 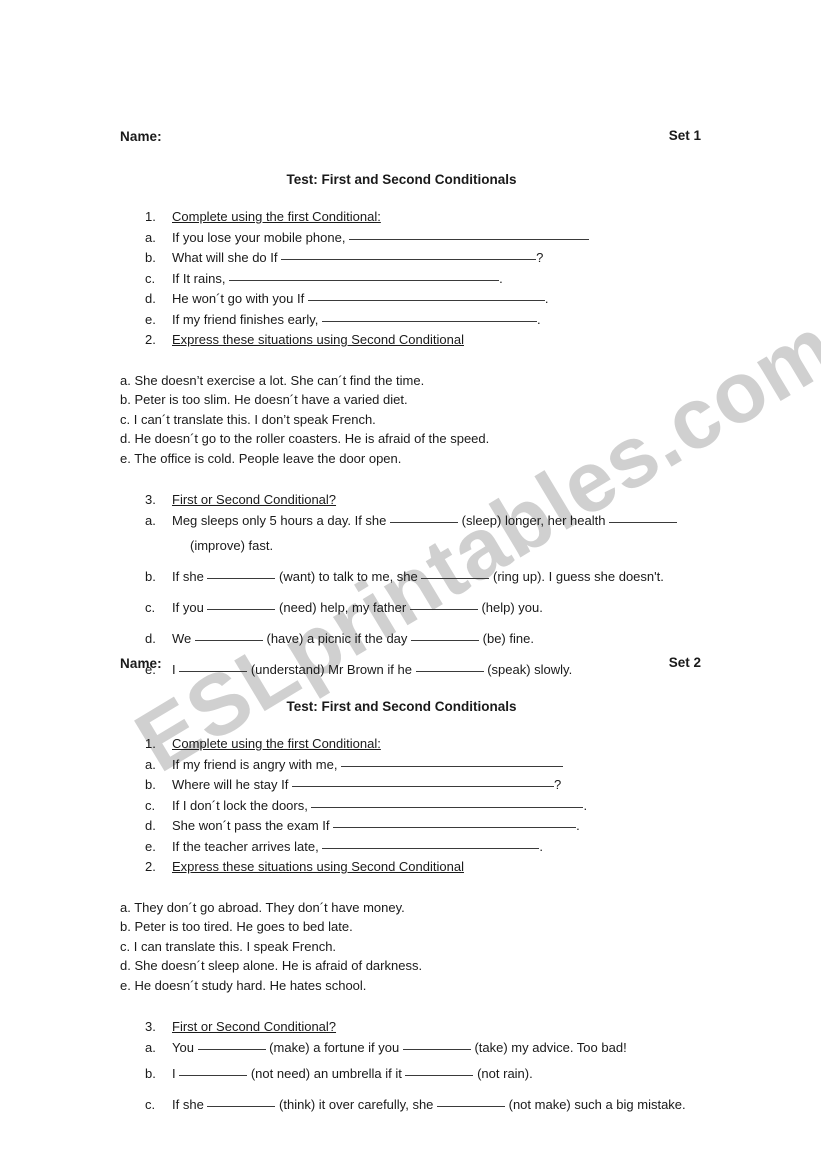 I want to click on set1-s3-blank-b1, so click(x=241, y=573).